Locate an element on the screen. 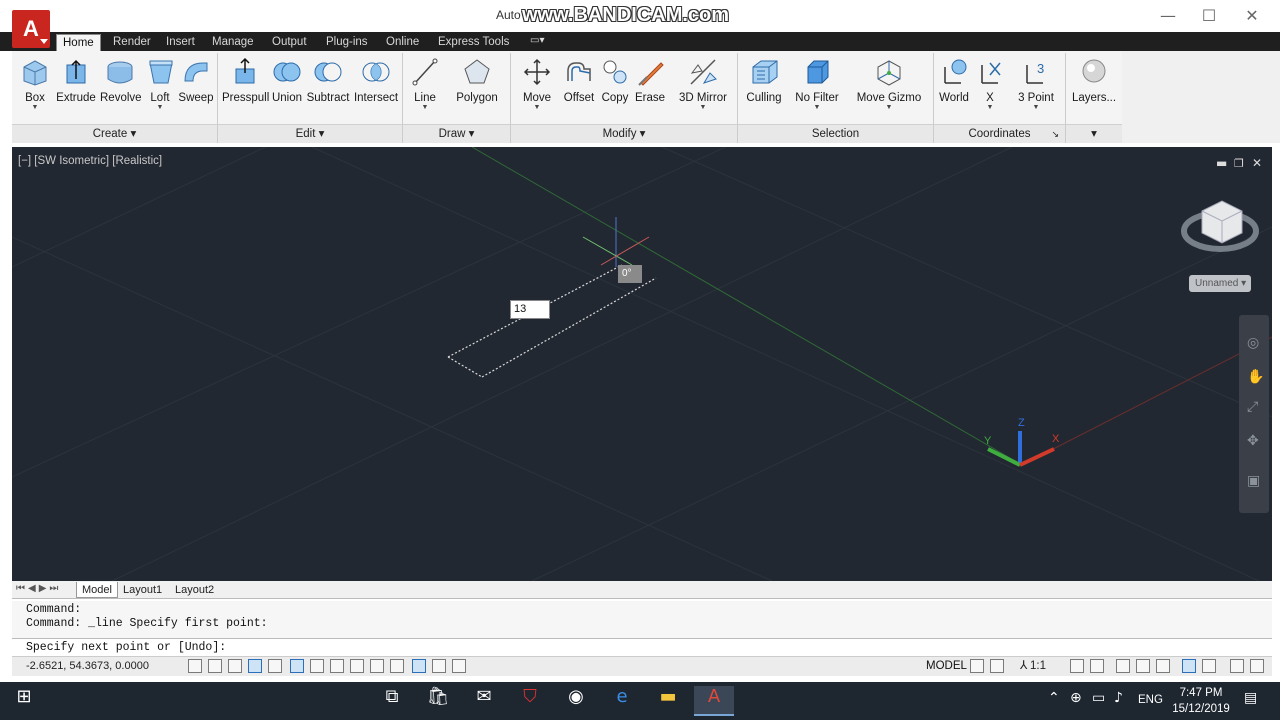 This screenshot has width=1280, height=720. intersect-button: Intersect is located at coordinates (376, 89).